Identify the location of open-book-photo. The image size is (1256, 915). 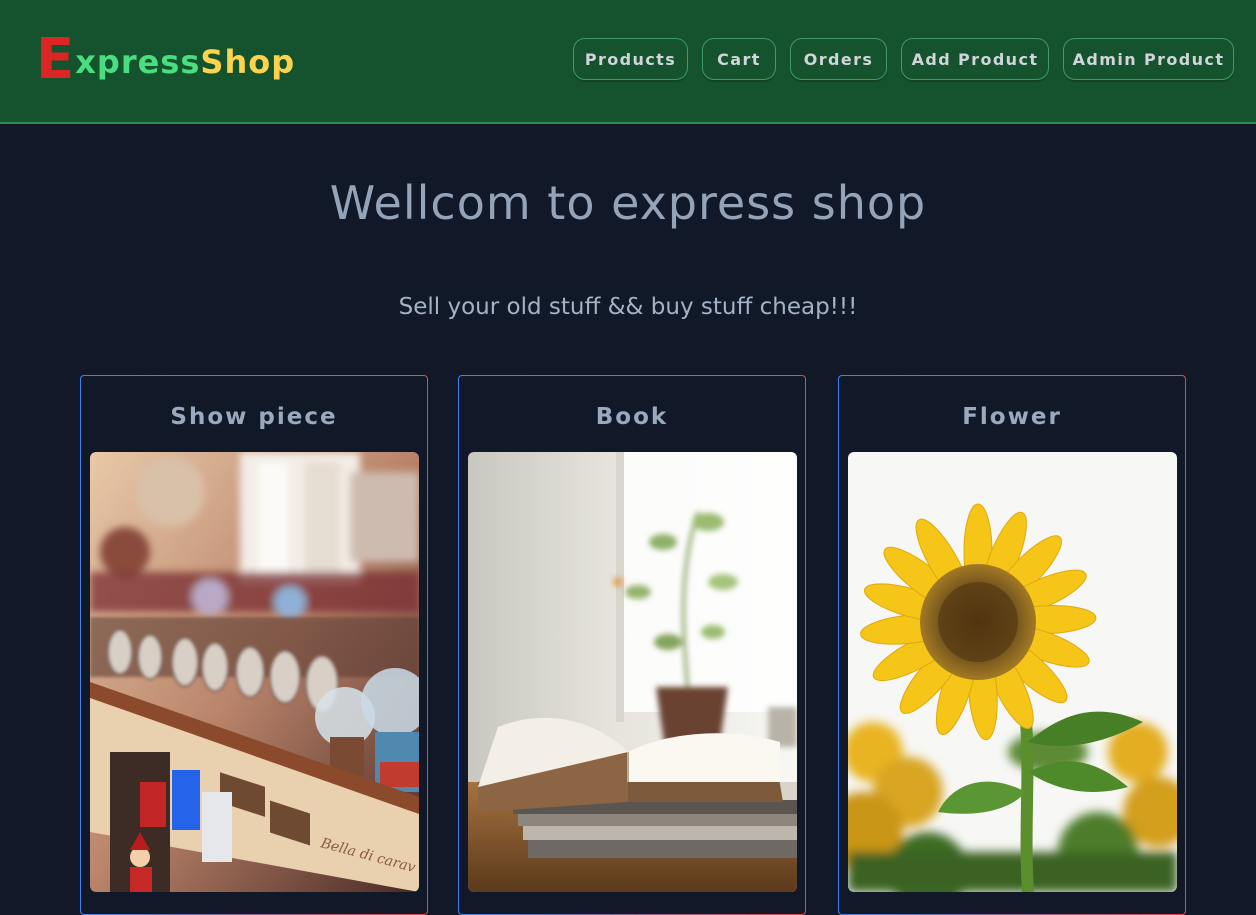
(632, 672).